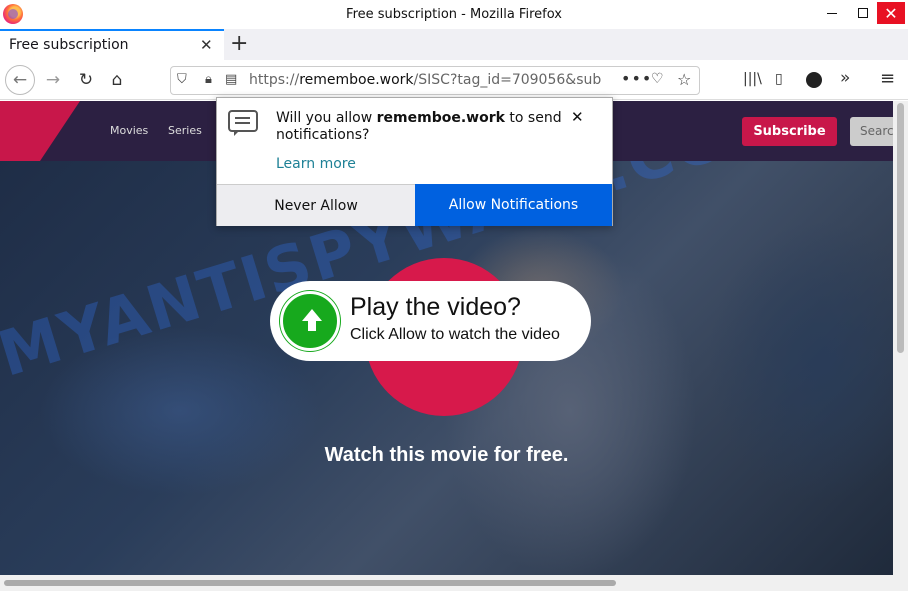  I want to click on minimize-button, so click(832, 13).